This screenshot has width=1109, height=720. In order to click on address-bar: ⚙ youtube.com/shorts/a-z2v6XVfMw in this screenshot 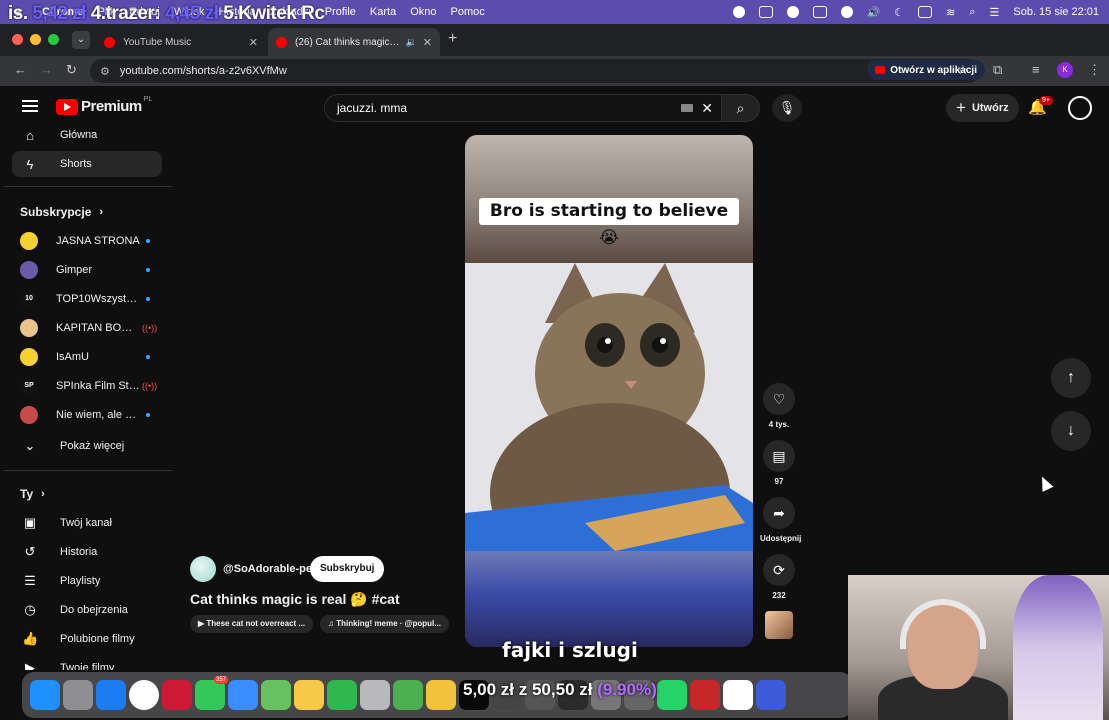, I will do `click(535, 71)`.